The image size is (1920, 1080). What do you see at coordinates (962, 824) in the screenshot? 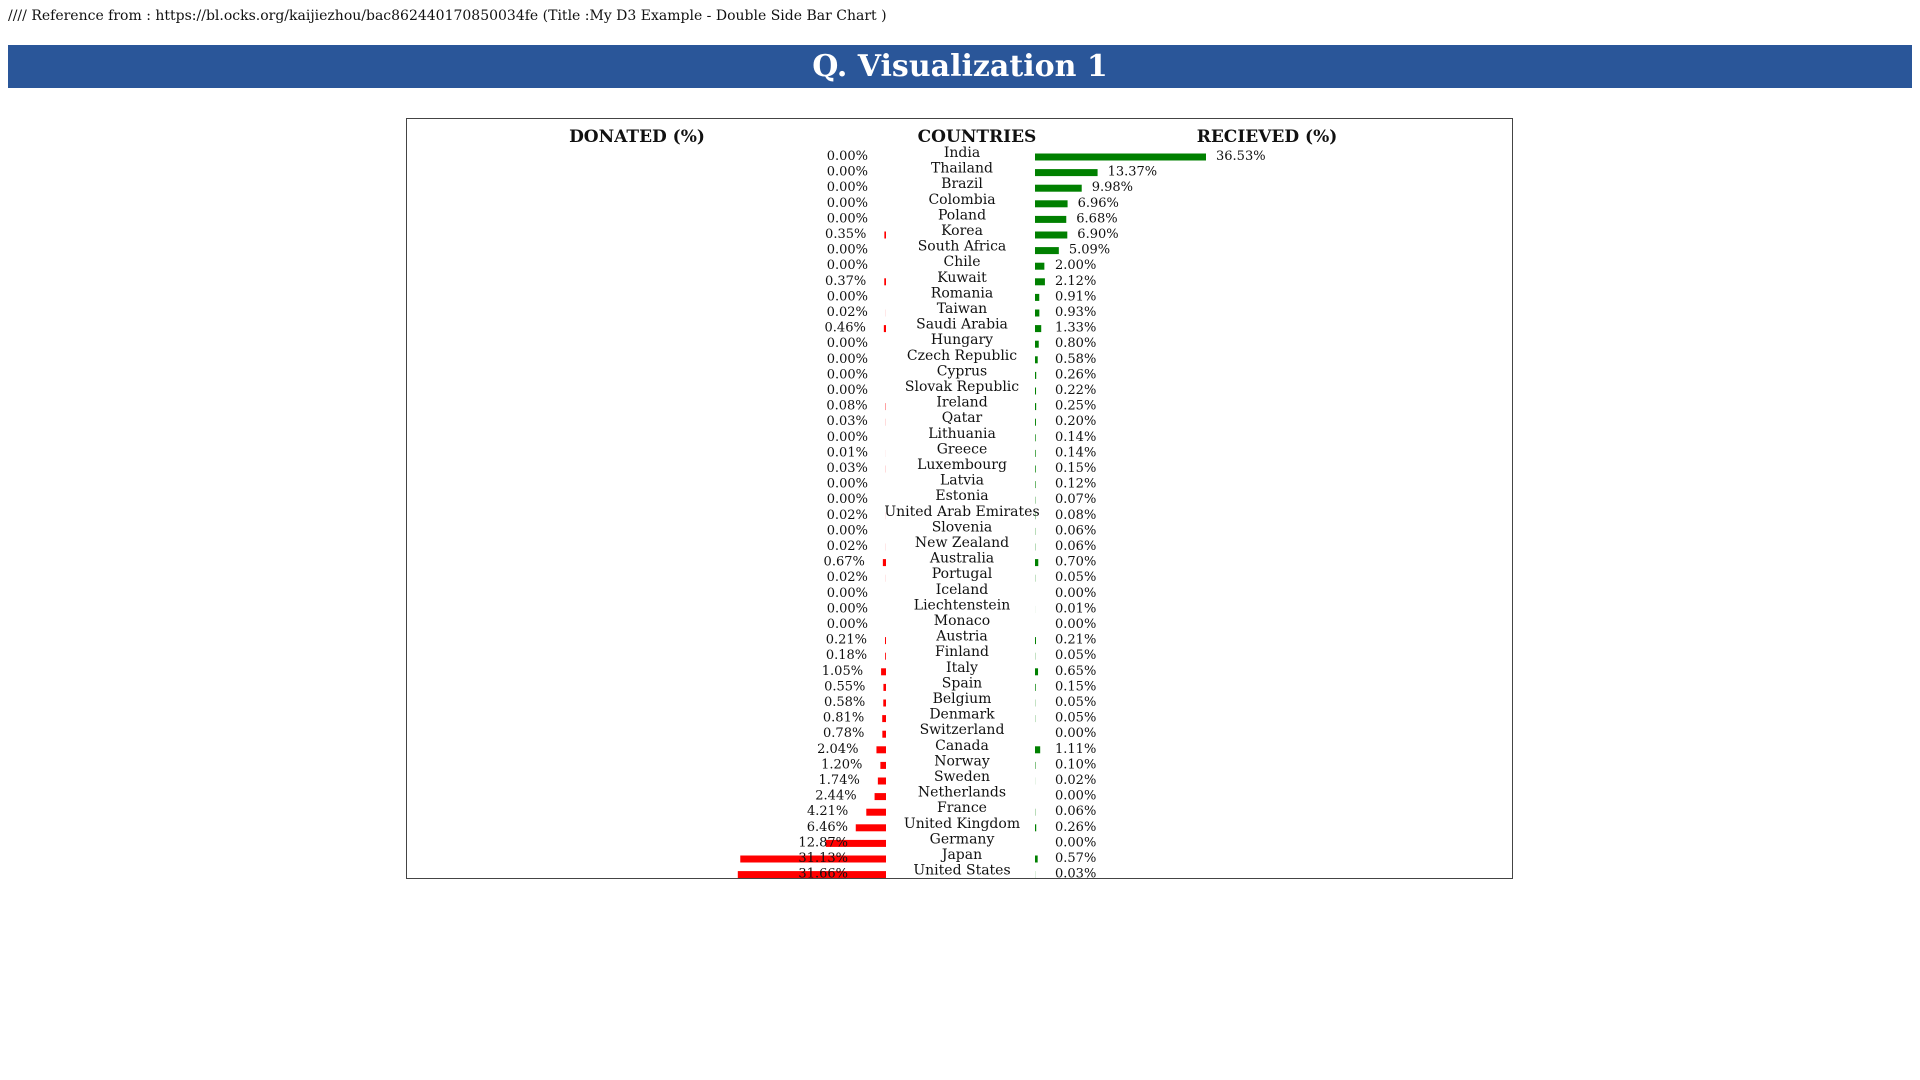
I see `country-label: United Kingdom` at bounding box center [962, 824].